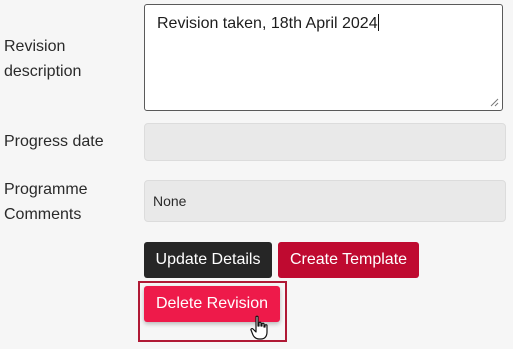  What do you see at coordinates (208, 260) in the screenshot?
I see `update-details-button: Update Details` at bounding box center [208, 260].